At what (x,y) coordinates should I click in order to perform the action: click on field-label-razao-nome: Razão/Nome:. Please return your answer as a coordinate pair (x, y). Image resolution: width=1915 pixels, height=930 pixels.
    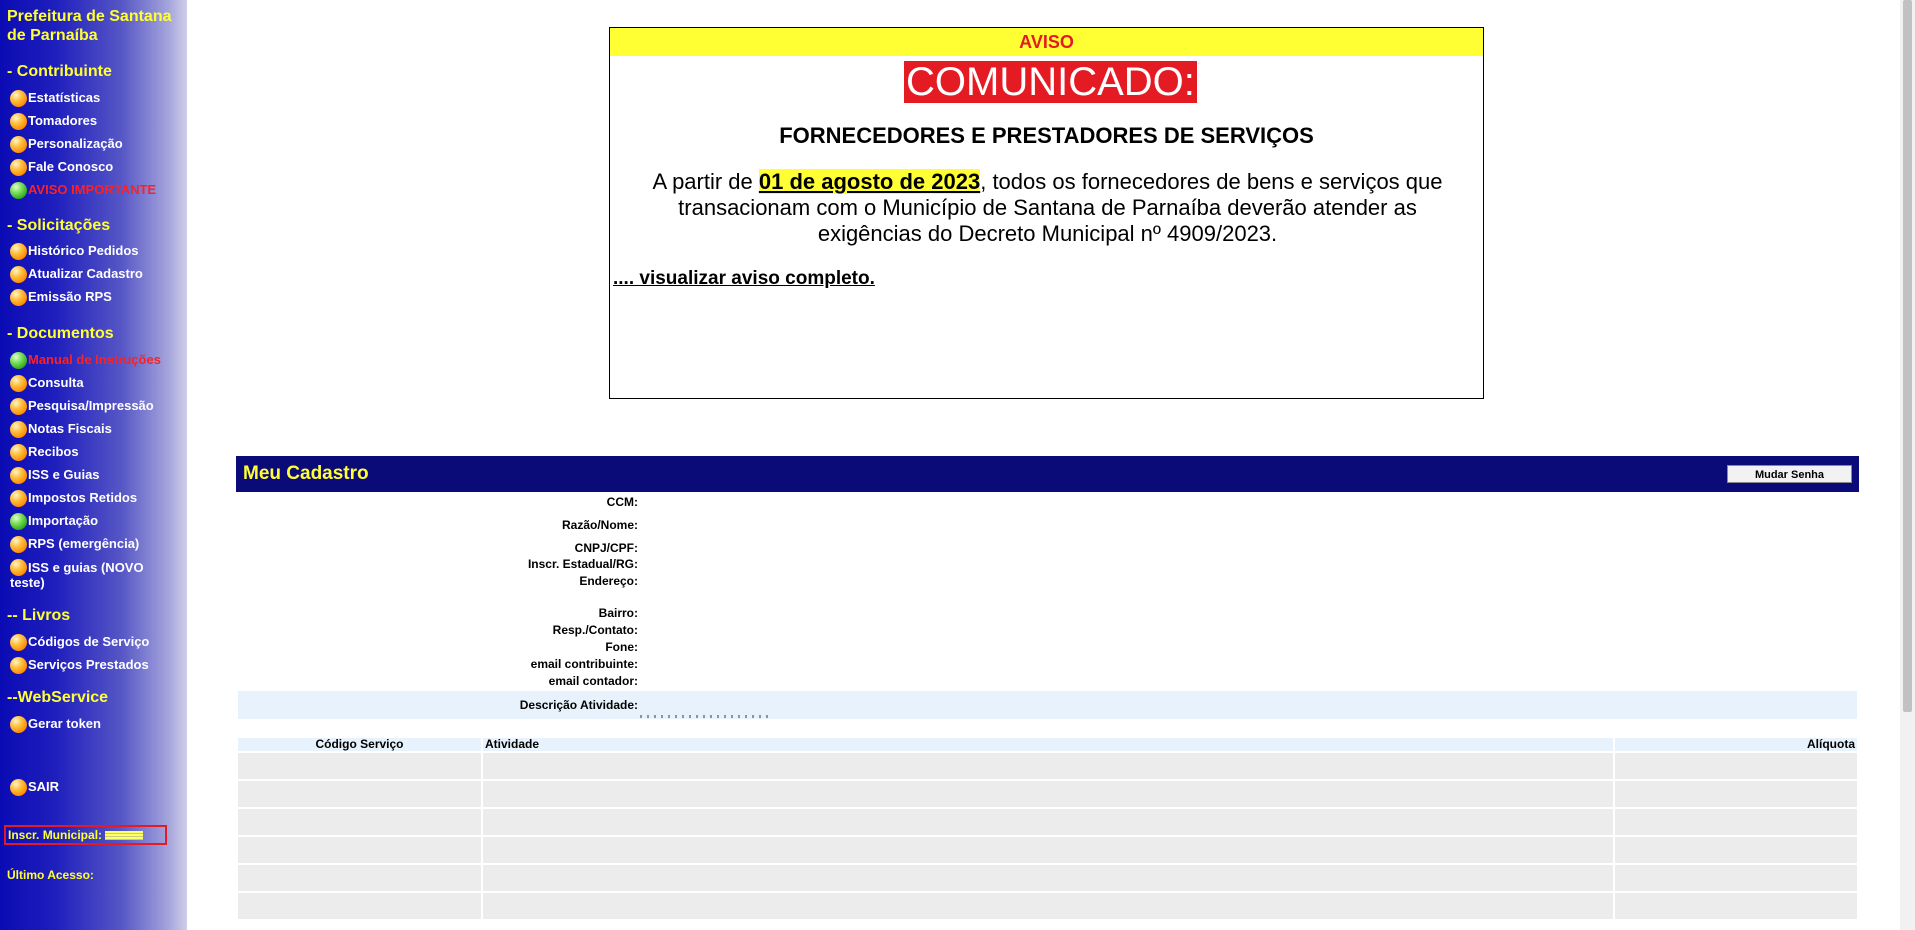
    Looking at the image, I should click on (599, 525).